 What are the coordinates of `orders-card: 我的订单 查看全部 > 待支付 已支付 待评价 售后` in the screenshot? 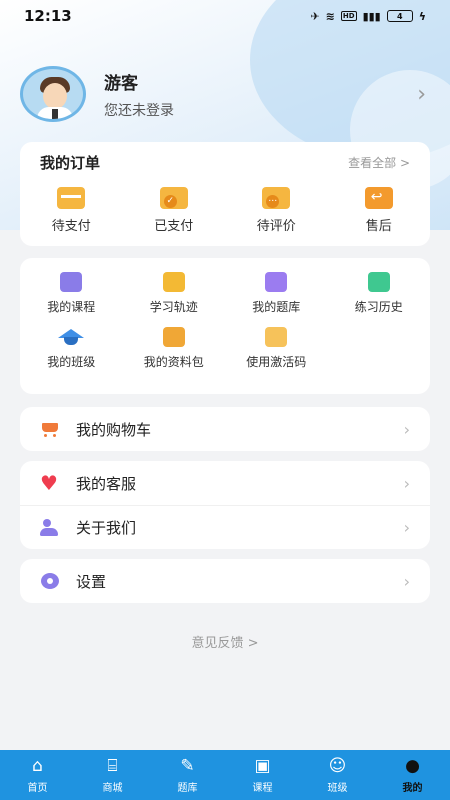 It's located at (225, 194).